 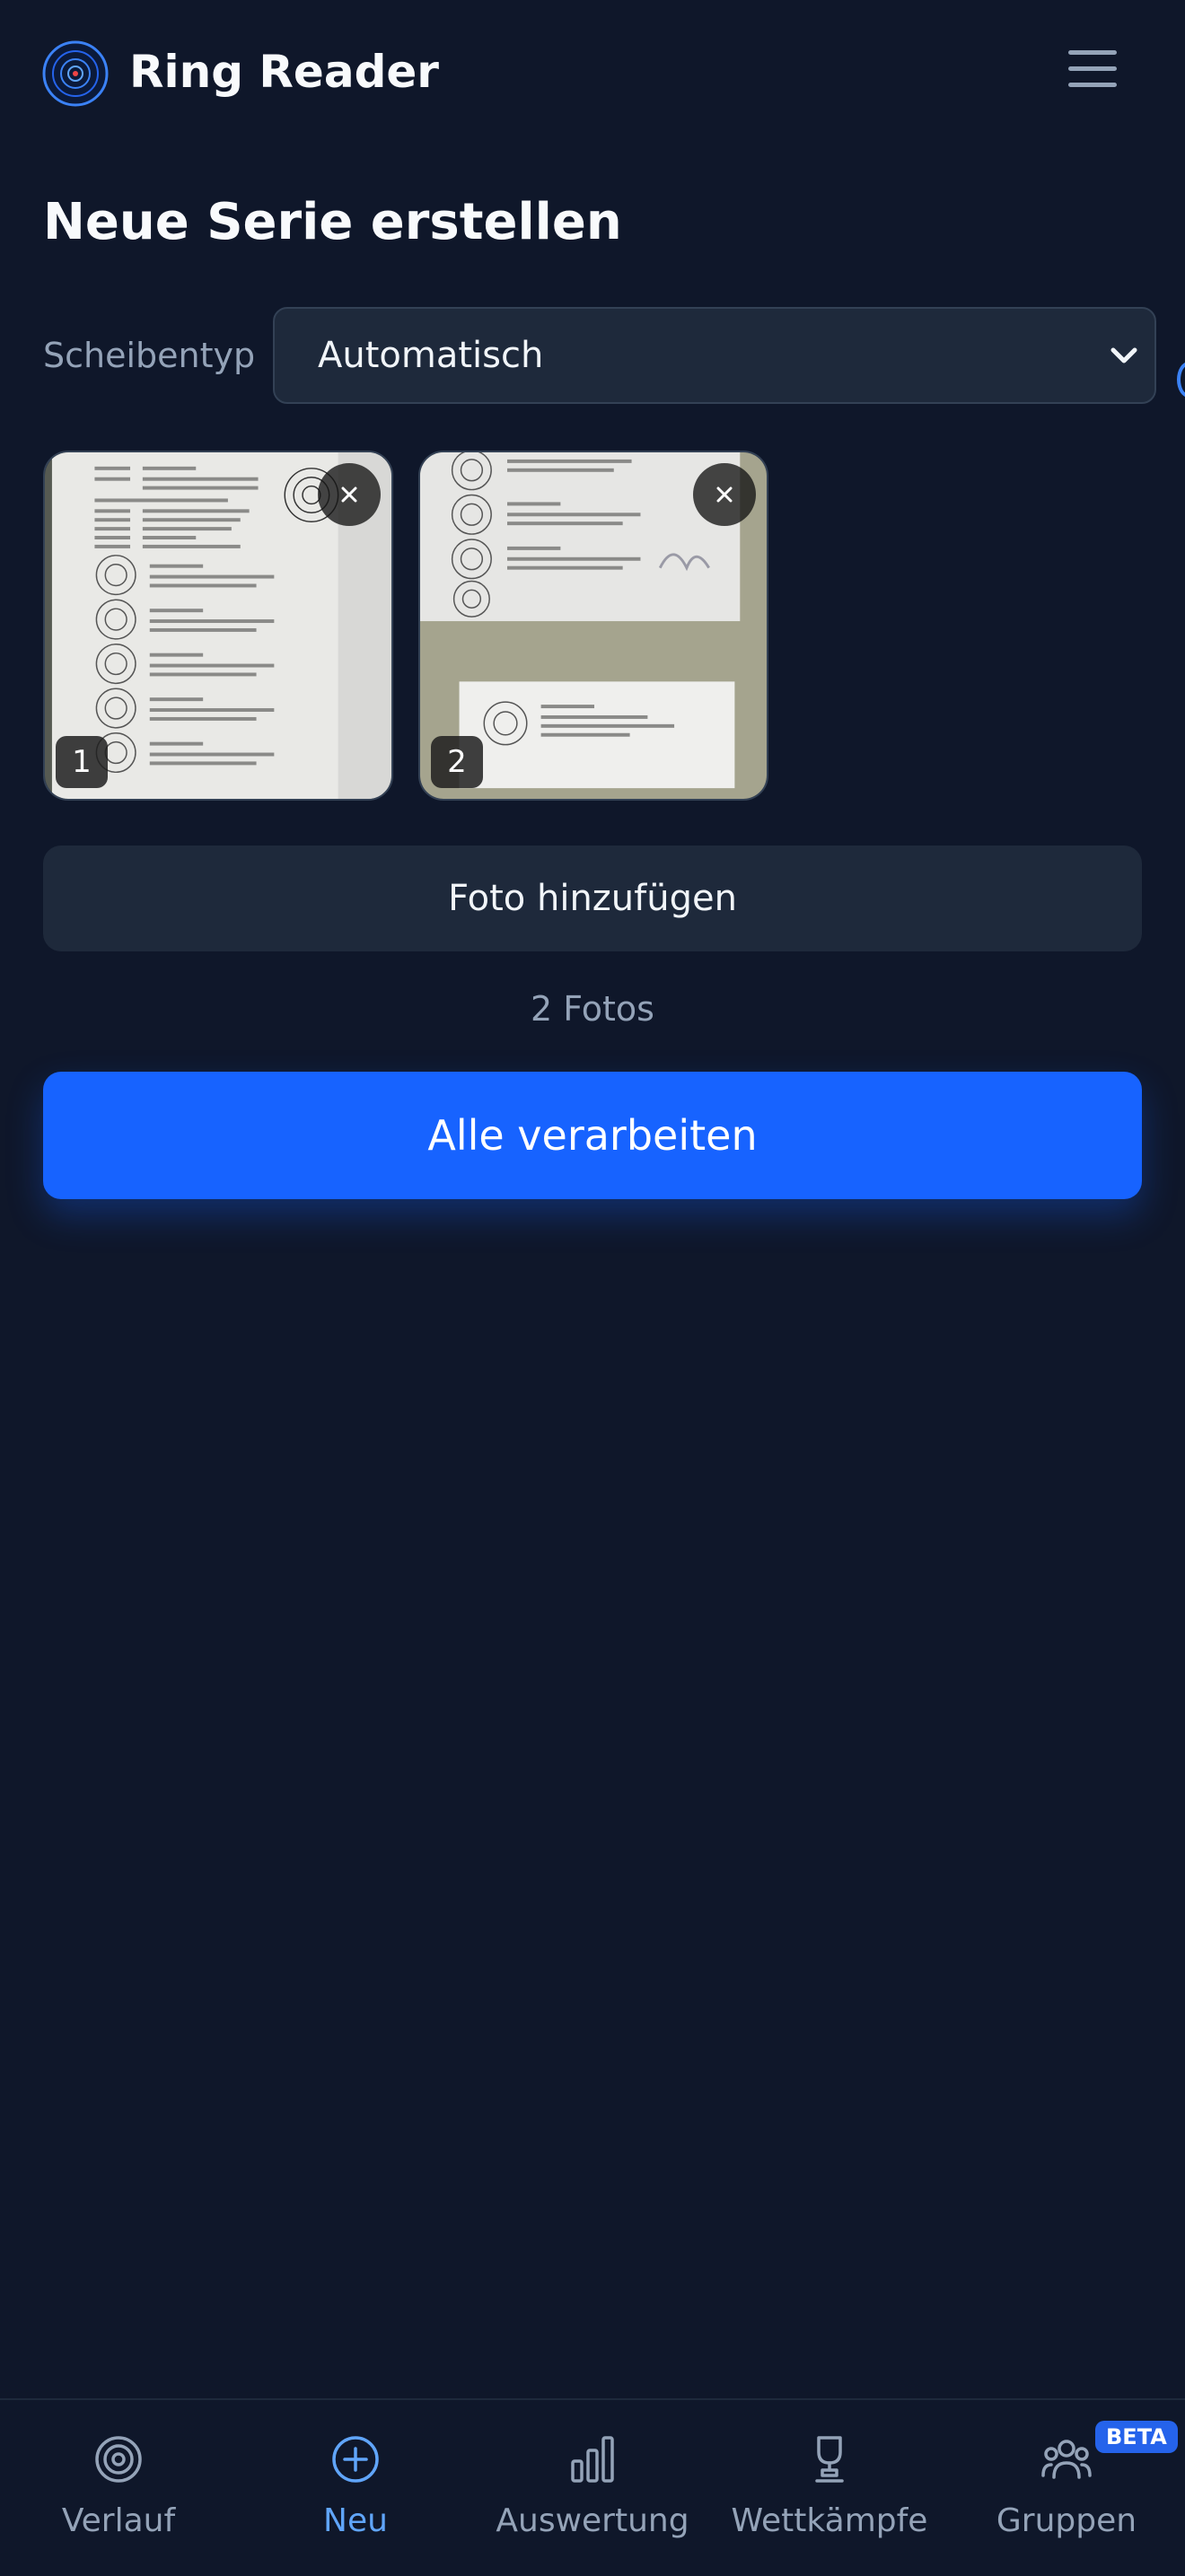 I want to click on chevron-down-icon, so click(x=1123, y=355).